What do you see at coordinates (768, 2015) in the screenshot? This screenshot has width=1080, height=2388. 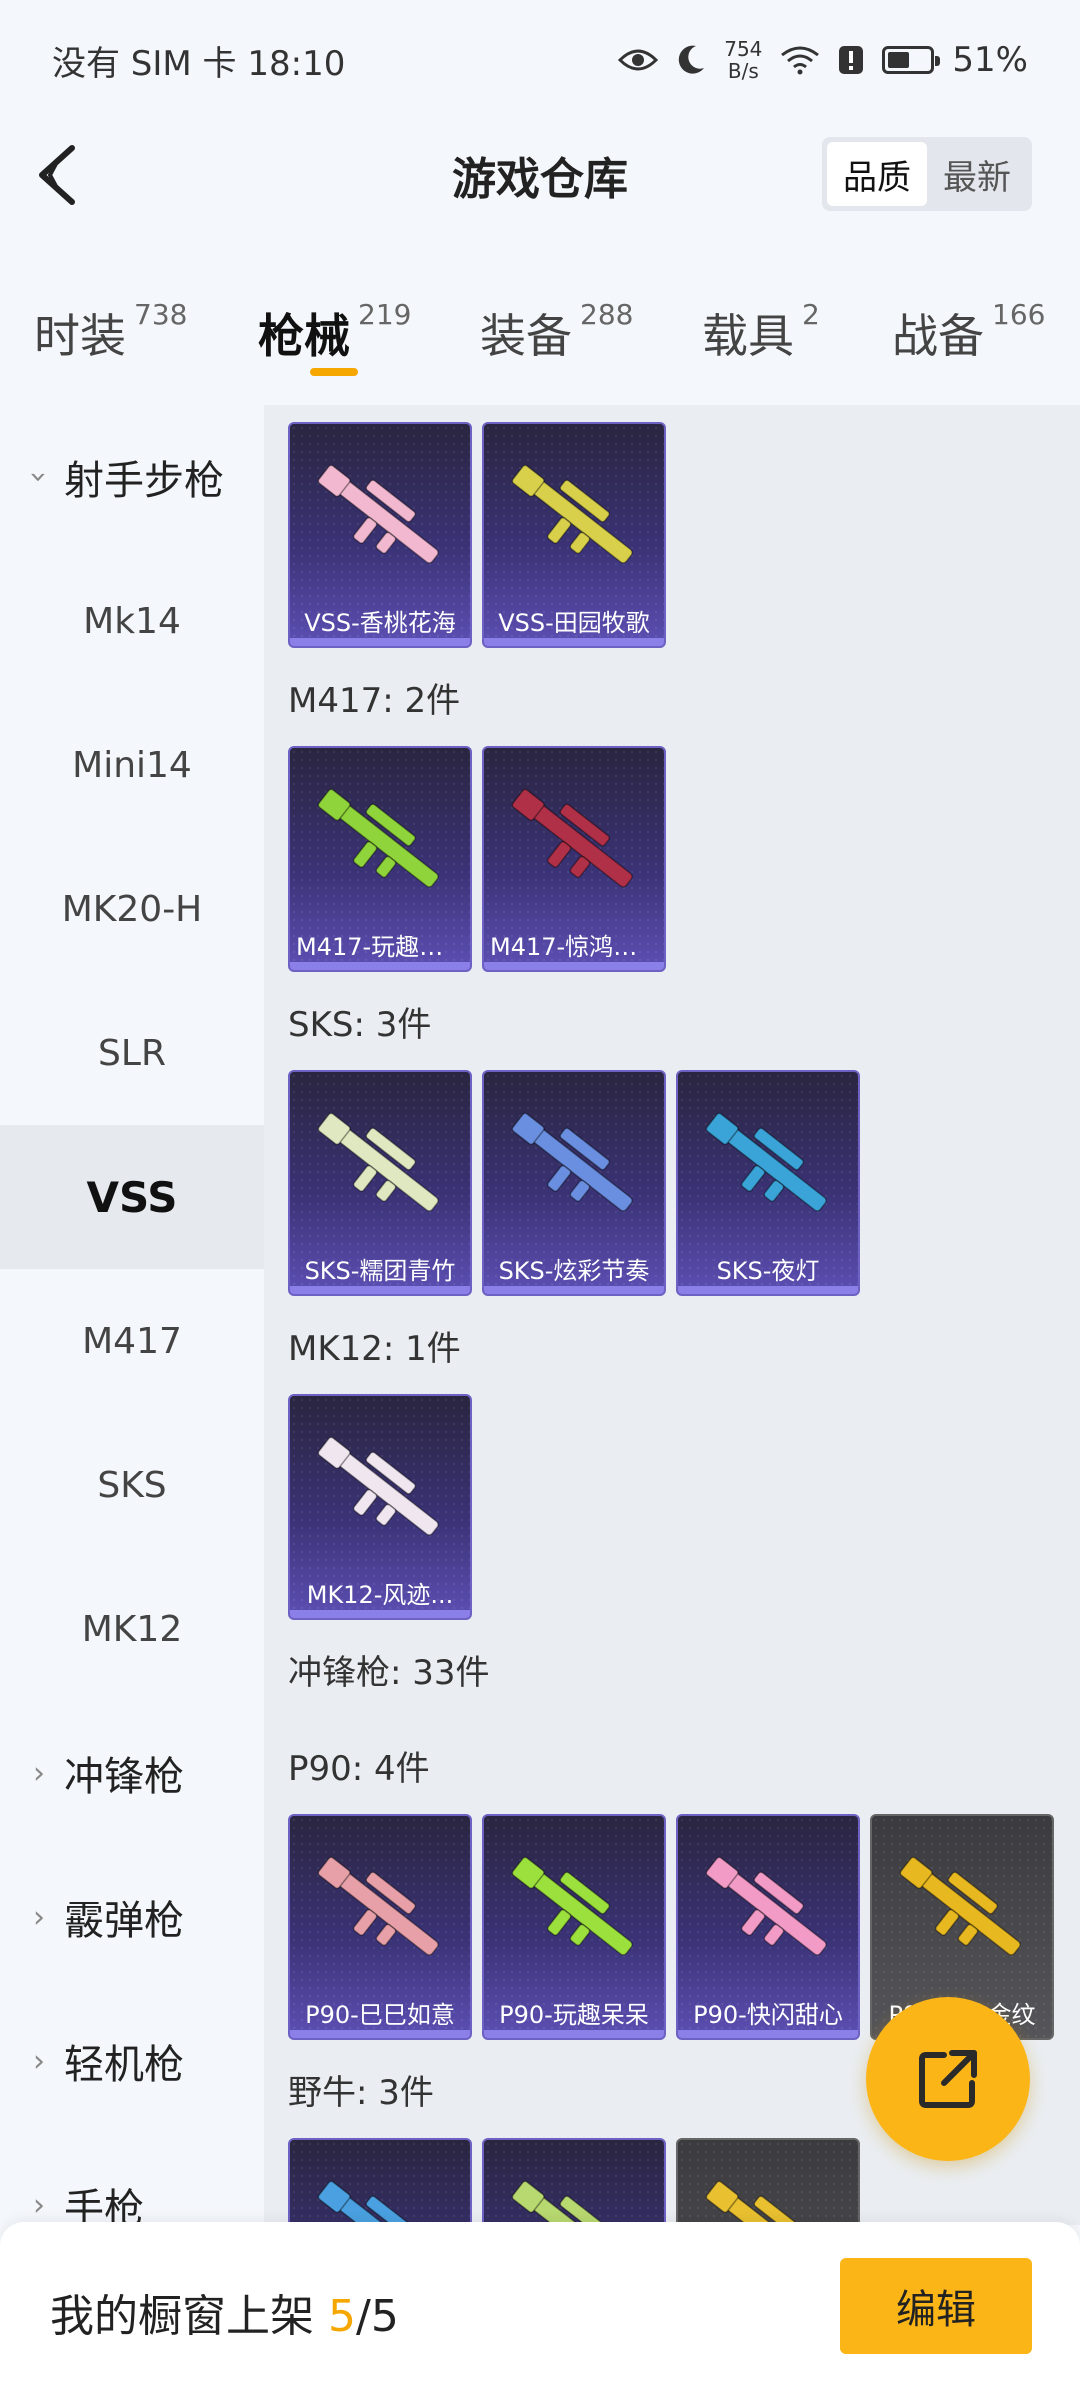 I see `item-name: P90-快闪甜心` at bounding box center [768, 2015].